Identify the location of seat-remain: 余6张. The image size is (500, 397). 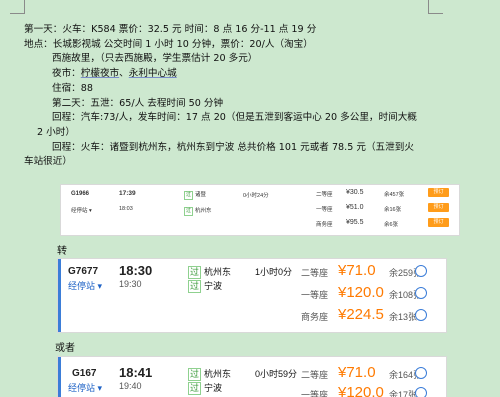
(391, 225).